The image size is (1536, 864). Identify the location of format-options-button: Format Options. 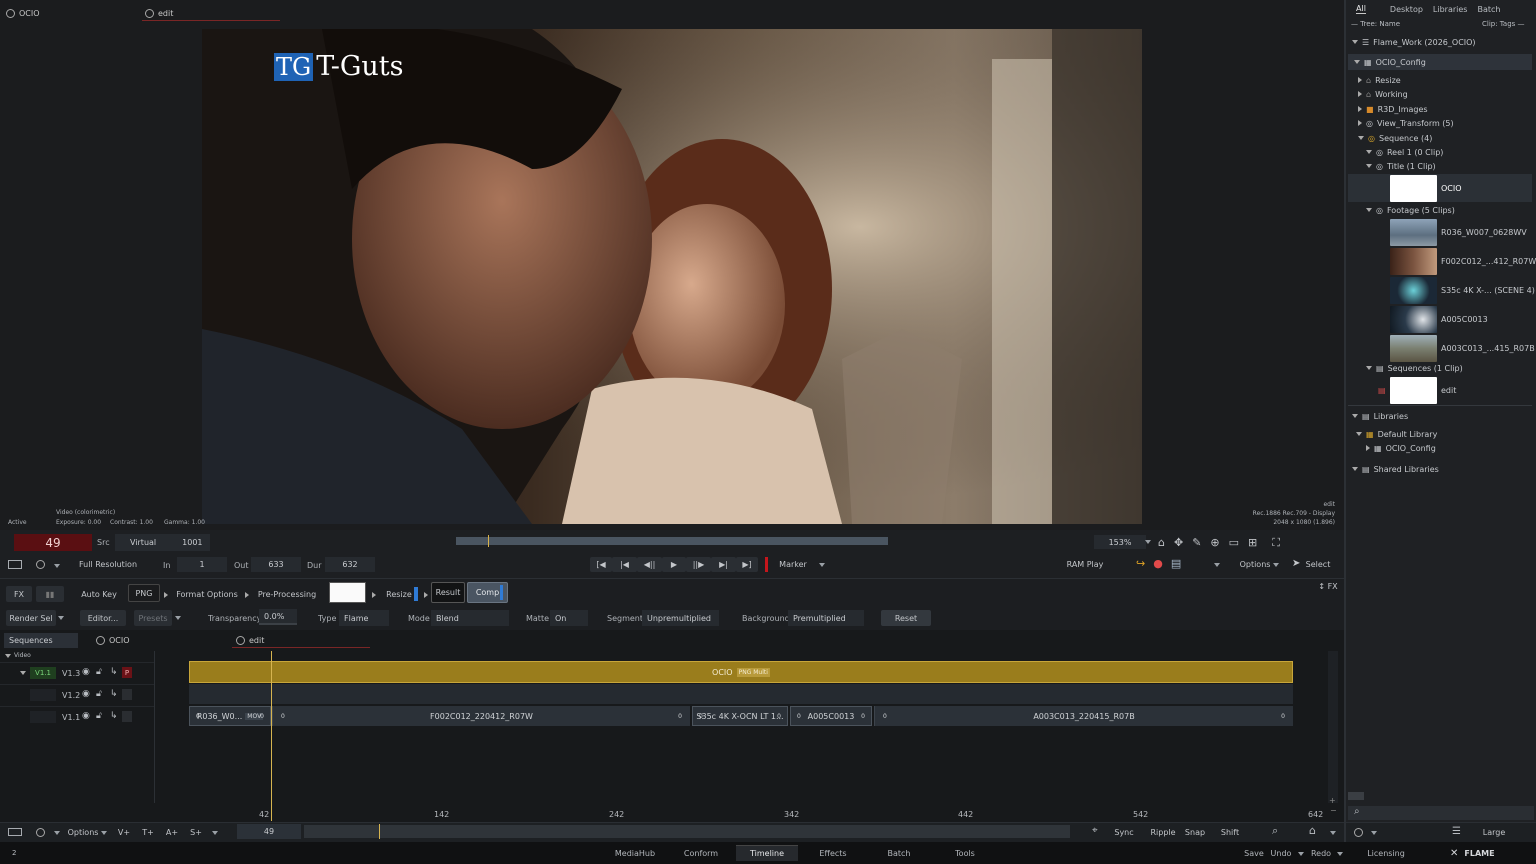
(207, 594).